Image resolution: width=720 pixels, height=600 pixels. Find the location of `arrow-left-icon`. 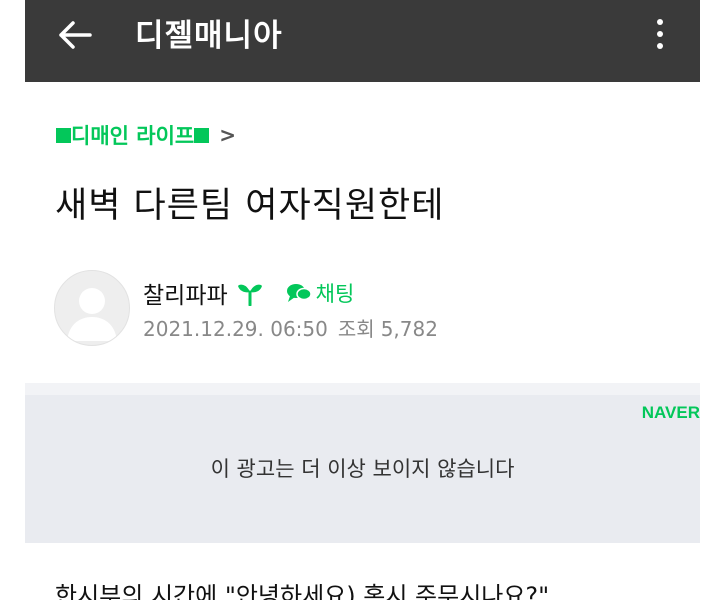

arrow-left-icon is located at coordinates (75, 37).